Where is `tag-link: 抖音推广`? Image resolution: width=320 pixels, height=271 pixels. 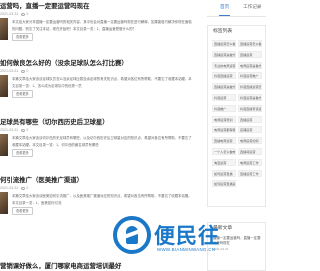 tag-link: 抖音推广 is located at coordinates (224, 108).